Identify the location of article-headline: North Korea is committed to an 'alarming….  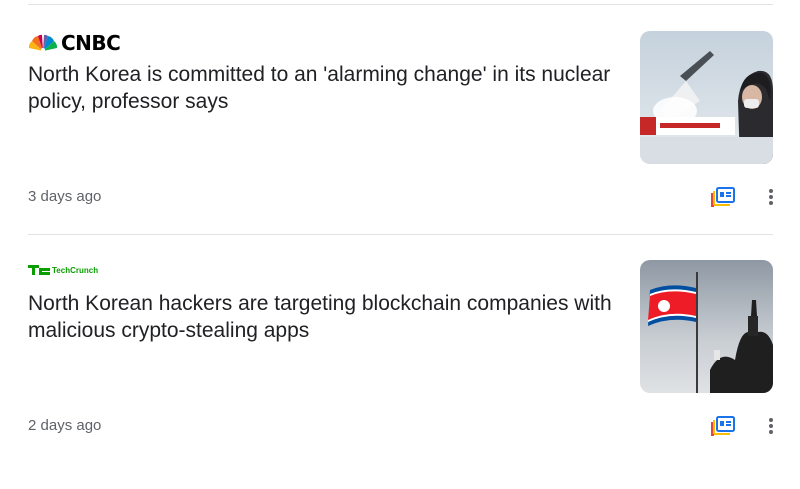
(323, 88).